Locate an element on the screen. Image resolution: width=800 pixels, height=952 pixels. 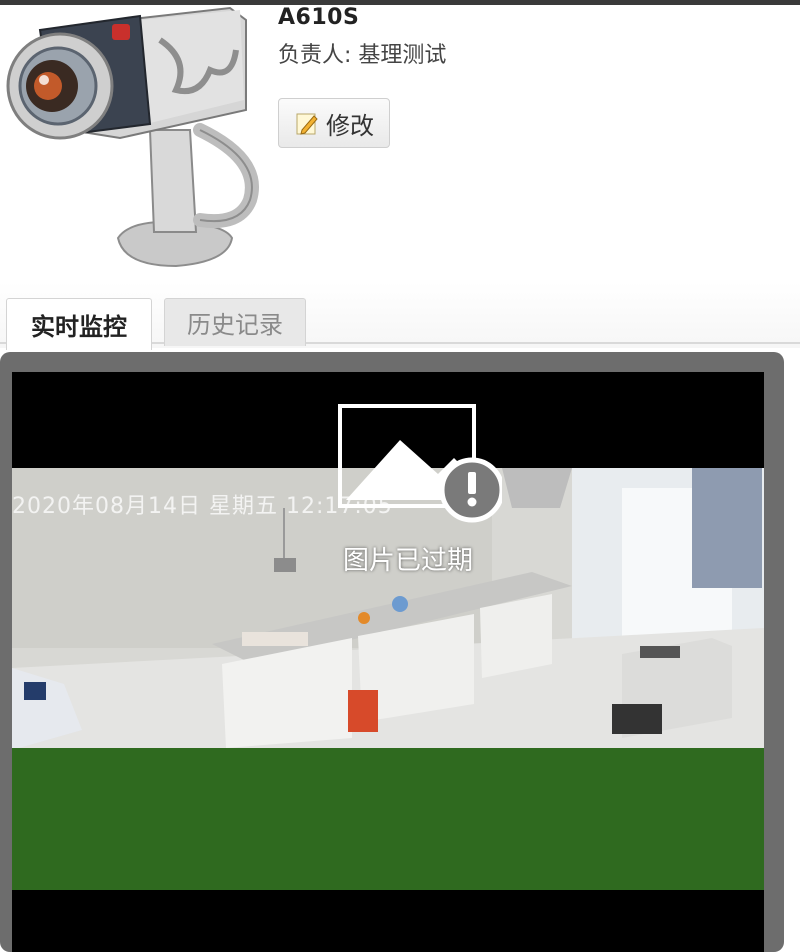
device-name: A610S is located at coordinates (319, 17).